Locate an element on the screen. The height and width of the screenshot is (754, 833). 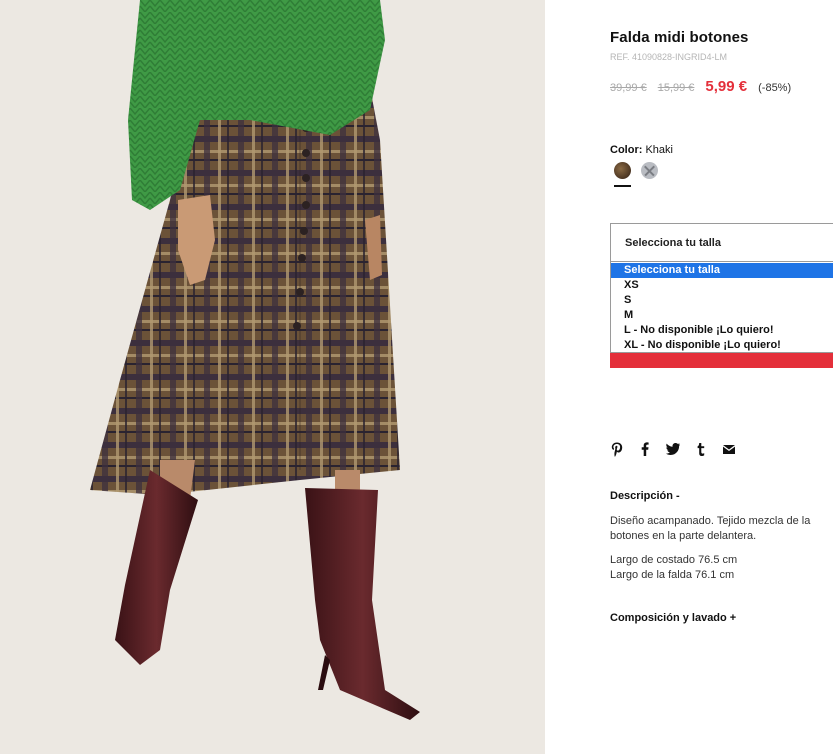
twitter-icon is located at coordinates (673, 449).